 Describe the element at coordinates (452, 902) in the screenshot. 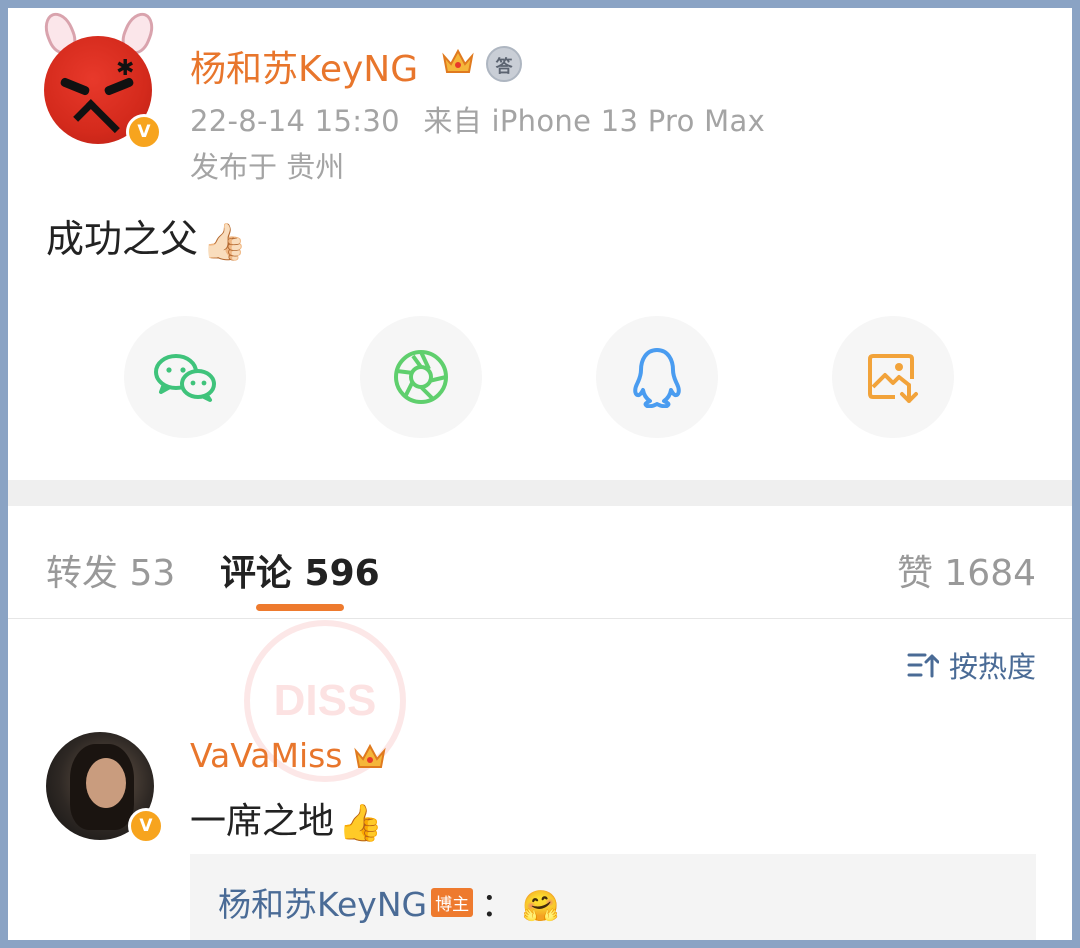

I see `host-badge: 博主` at that location.